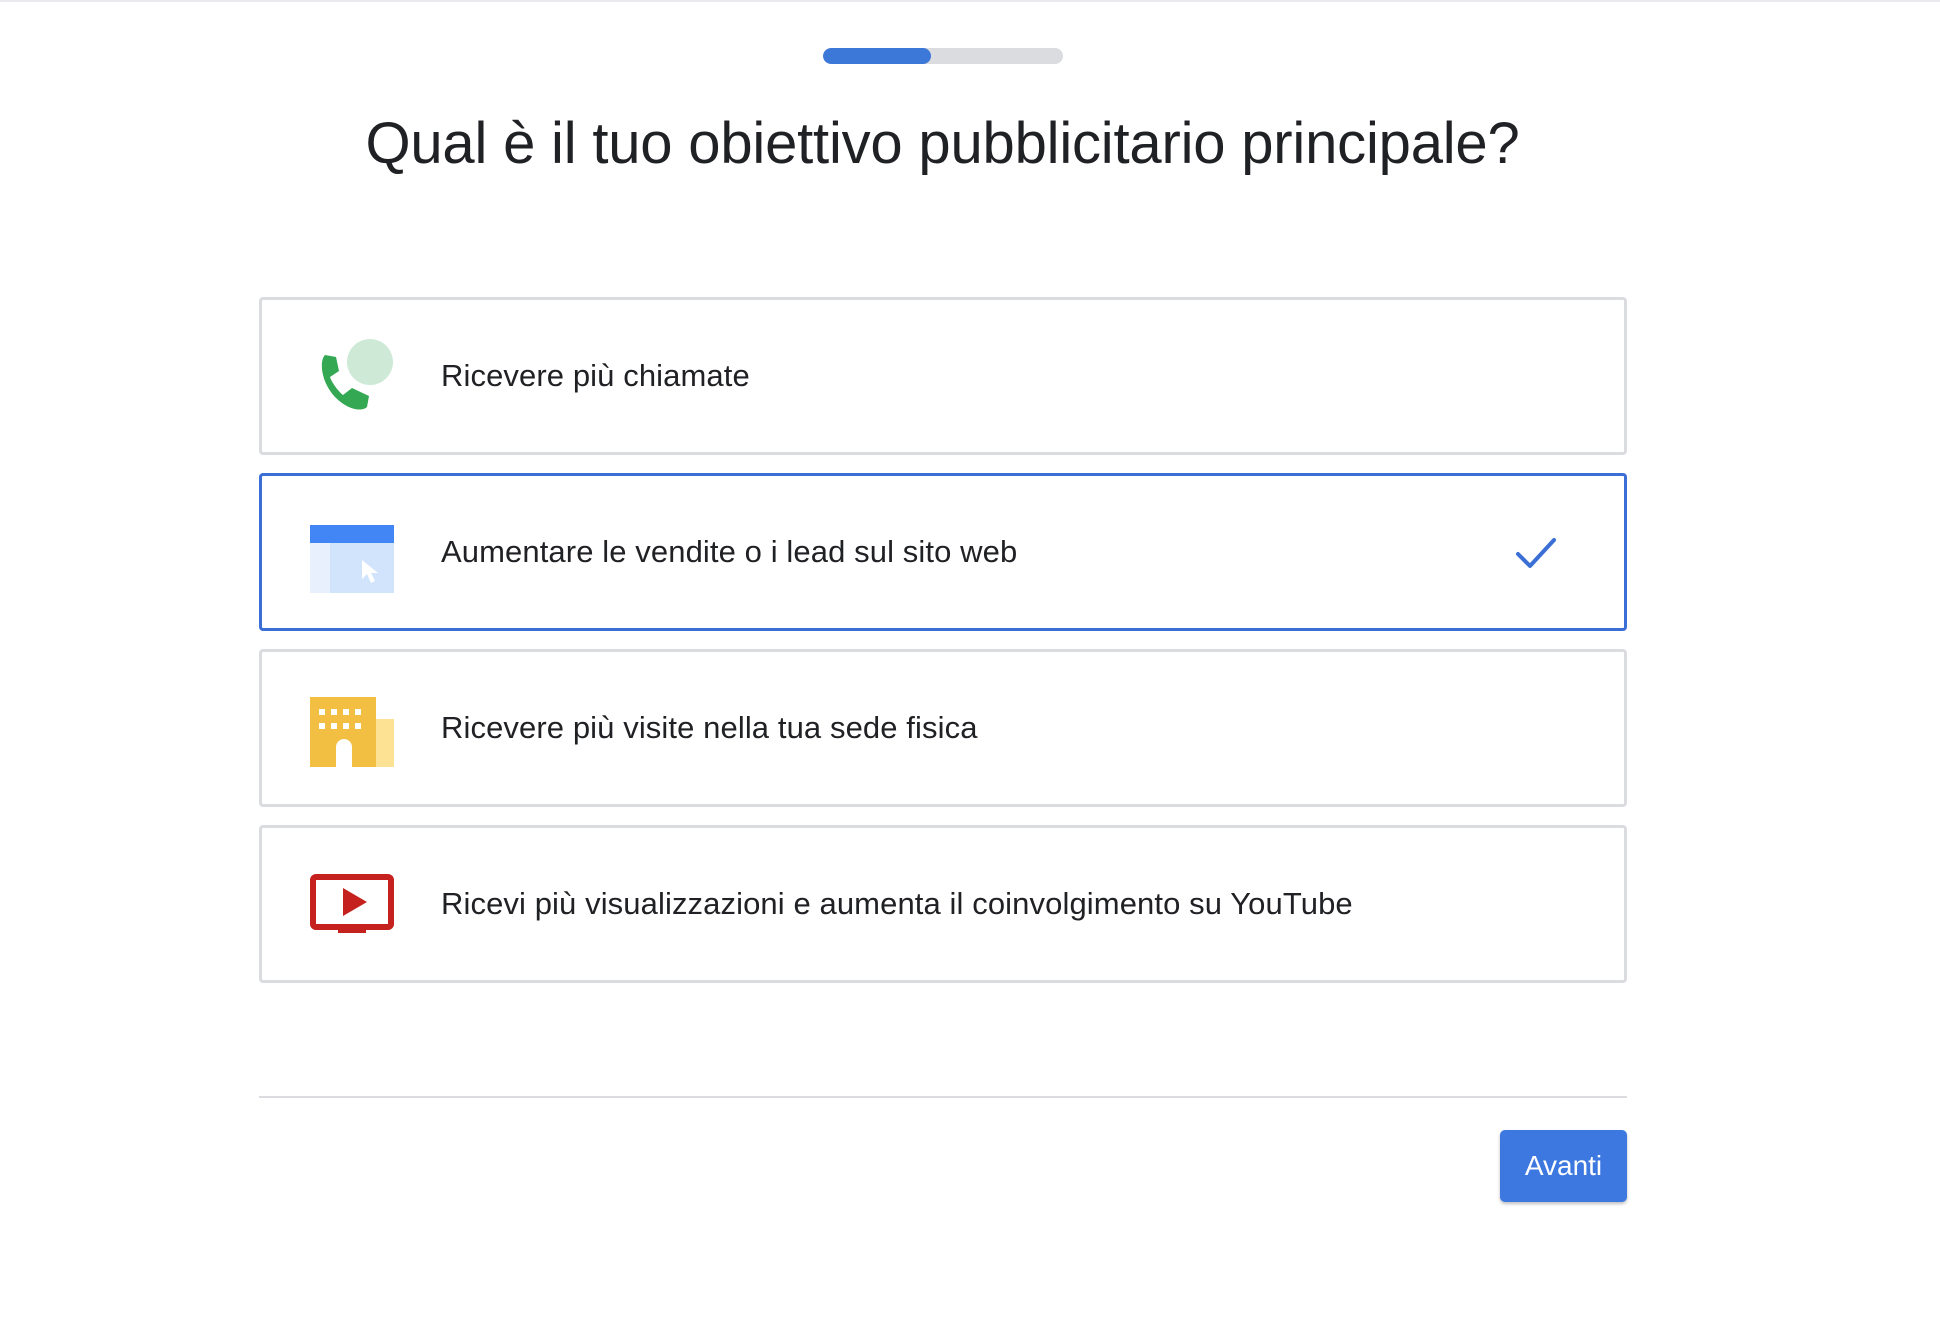  Describe the element at coordinates (1536, 554) in the screenshot. I see `check-icon` at that location.